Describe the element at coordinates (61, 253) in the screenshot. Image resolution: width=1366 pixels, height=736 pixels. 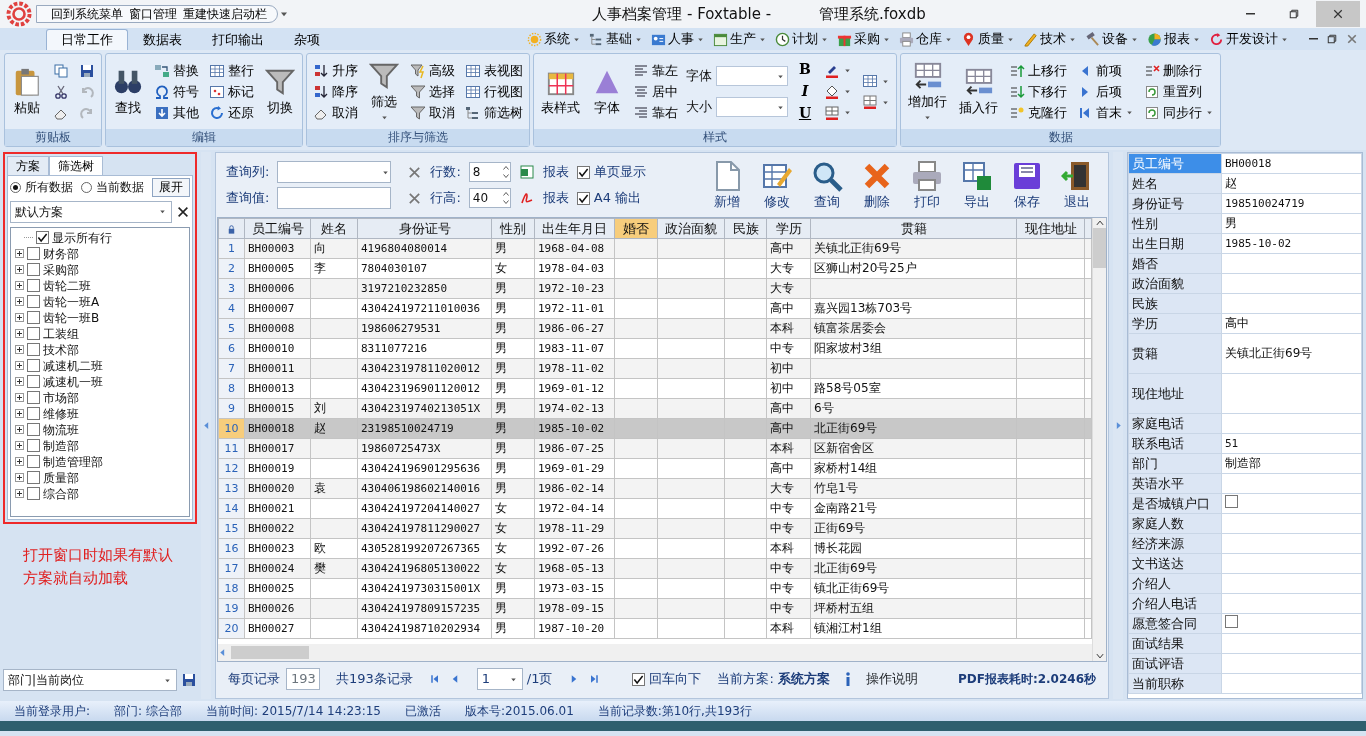
I see `tree-item: 财务部` at that location.